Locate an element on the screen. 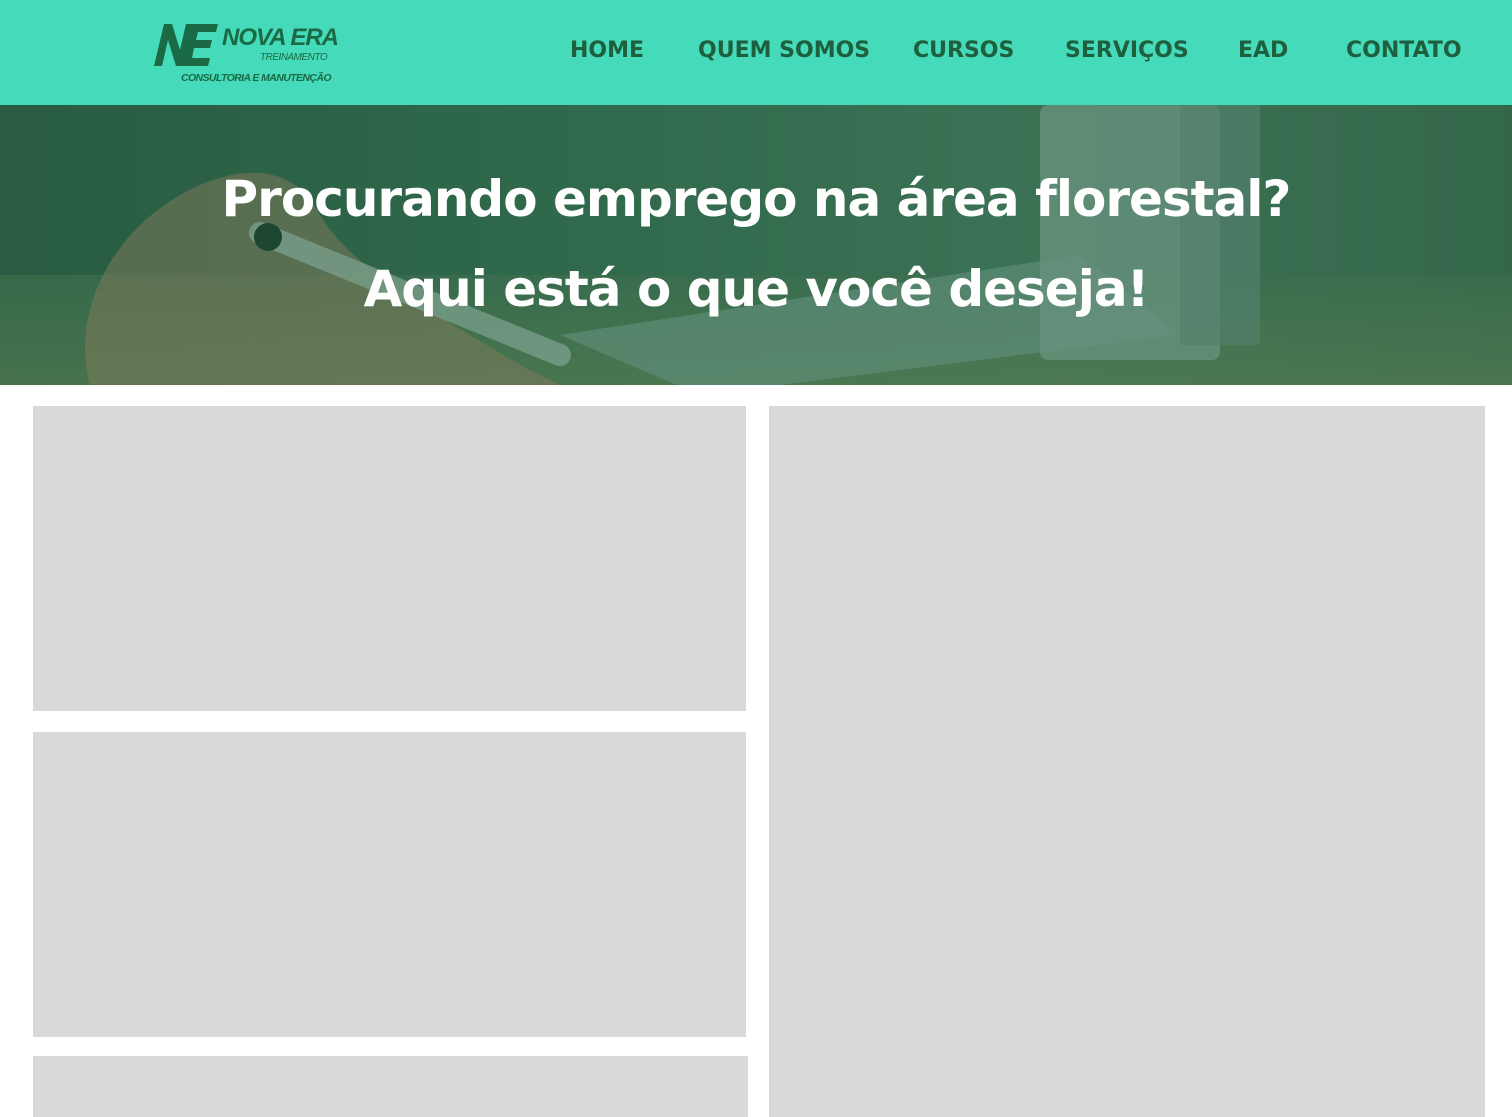 This screenshot has height=1117, width=1512. nav-item-cursos: CURSOS is located at coordinates (963, 51).